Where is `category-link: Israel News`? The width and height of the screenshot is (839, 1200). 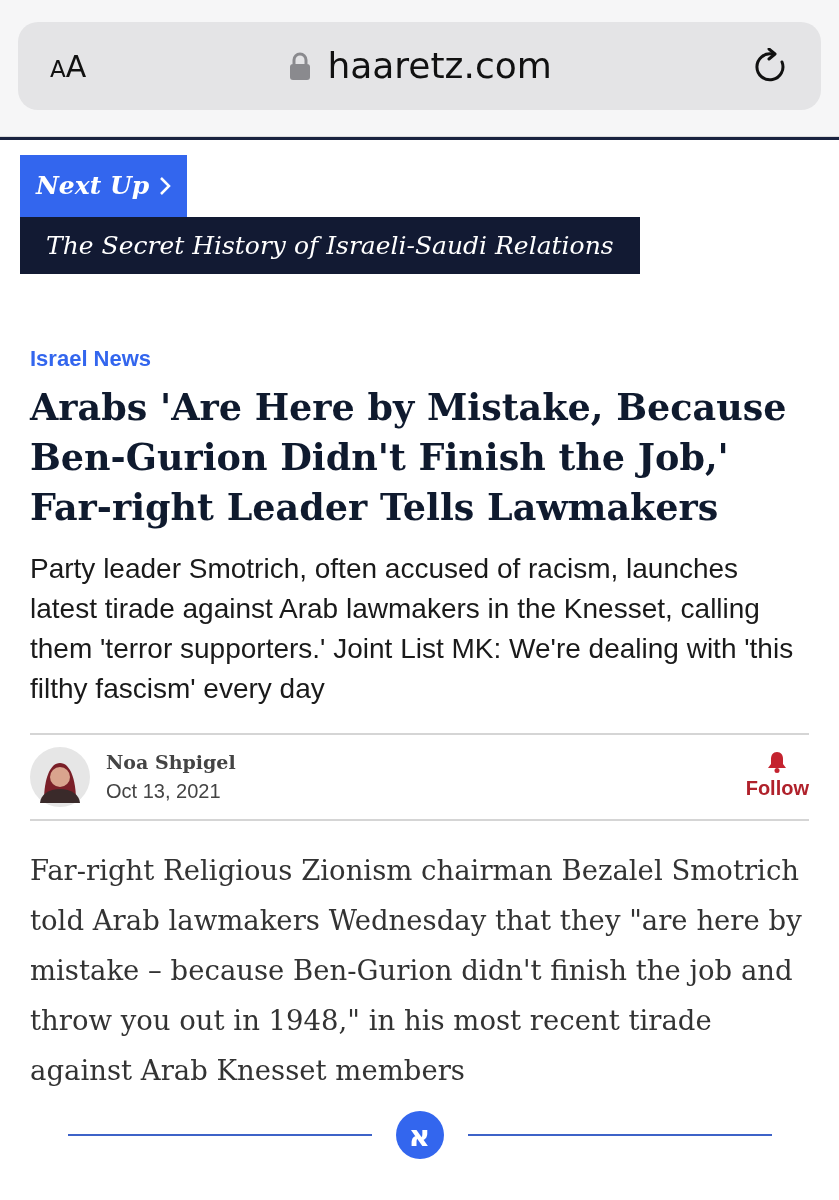 category-link: Israel News is located at coordinates (91, 358).